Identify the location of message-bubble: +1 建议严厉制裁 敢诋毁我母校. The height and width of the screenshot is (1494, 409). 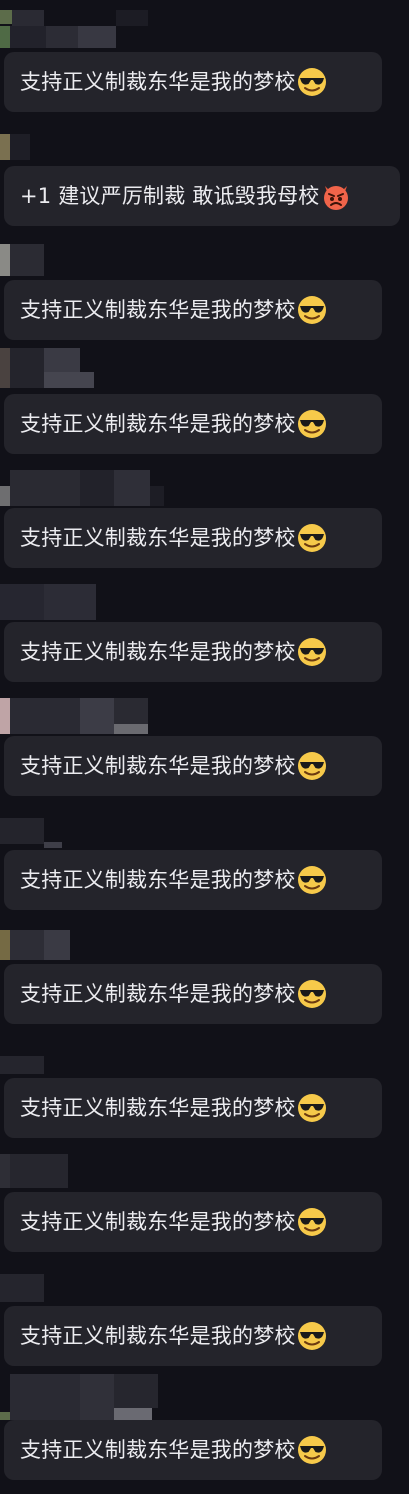
(202, 196).